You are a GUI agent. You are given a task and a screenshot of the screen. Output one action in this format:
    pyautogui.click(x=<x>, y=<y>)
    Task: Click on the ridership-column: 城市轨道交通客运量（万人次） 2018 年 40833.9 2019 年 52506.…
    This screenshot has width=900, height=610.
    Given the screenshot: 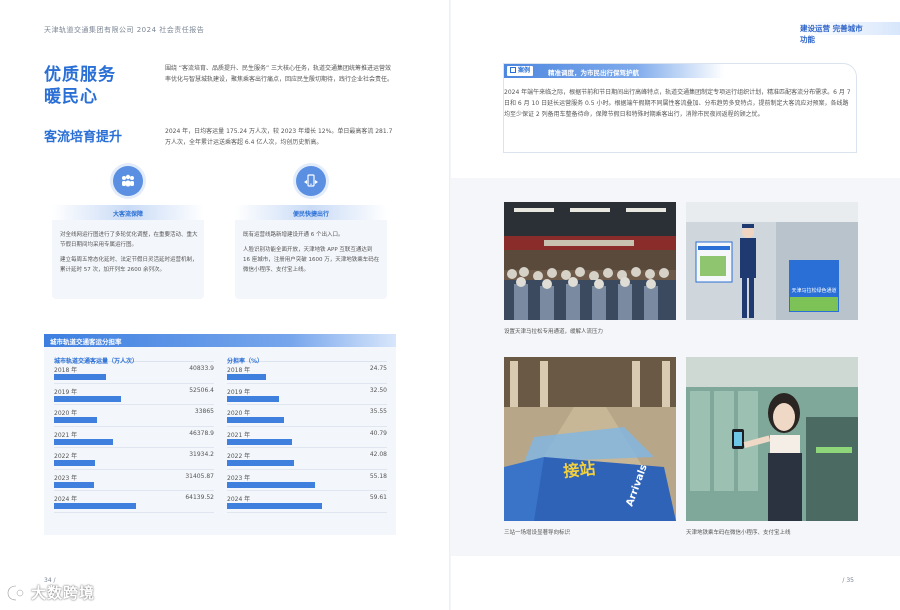 What is the action you would take?
    pyautogui.click(x=134, y=430)
    